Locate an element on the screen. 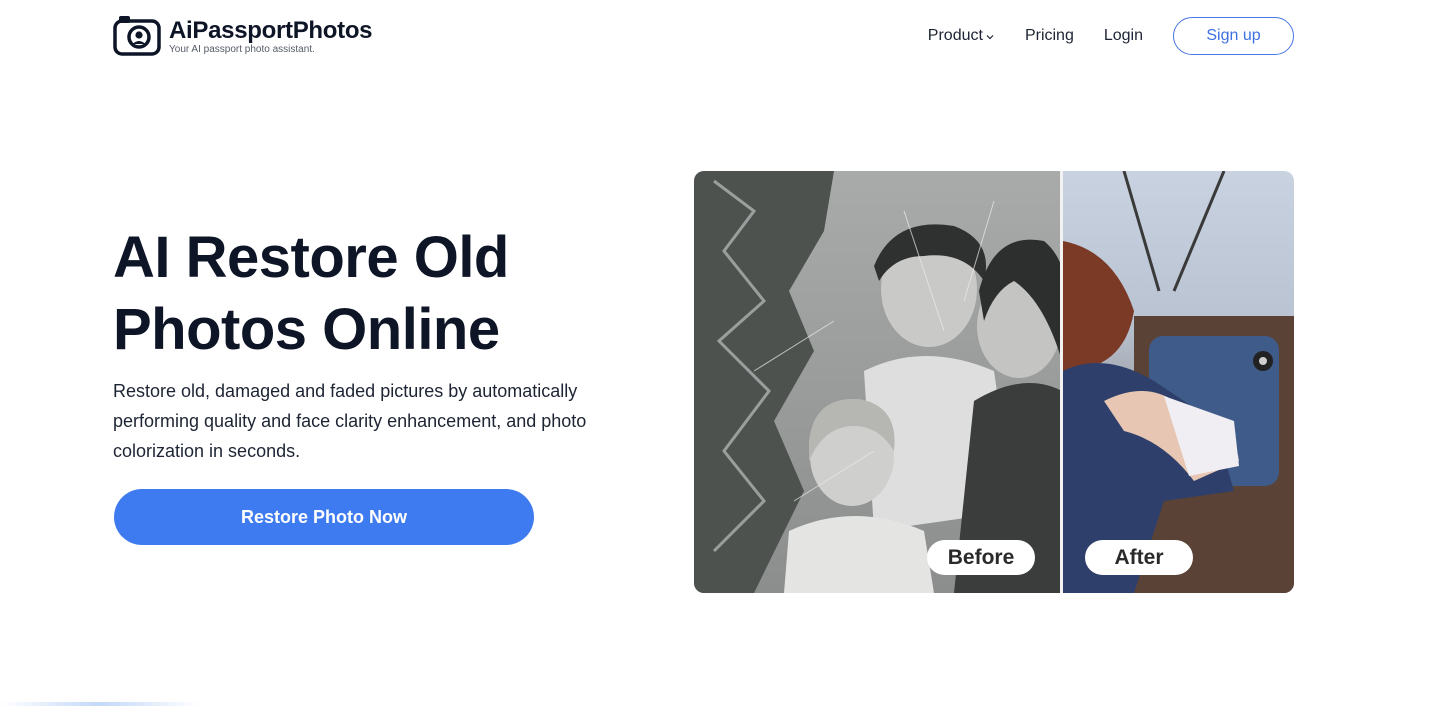  after-label: After is located at coordinates (1139, 557).